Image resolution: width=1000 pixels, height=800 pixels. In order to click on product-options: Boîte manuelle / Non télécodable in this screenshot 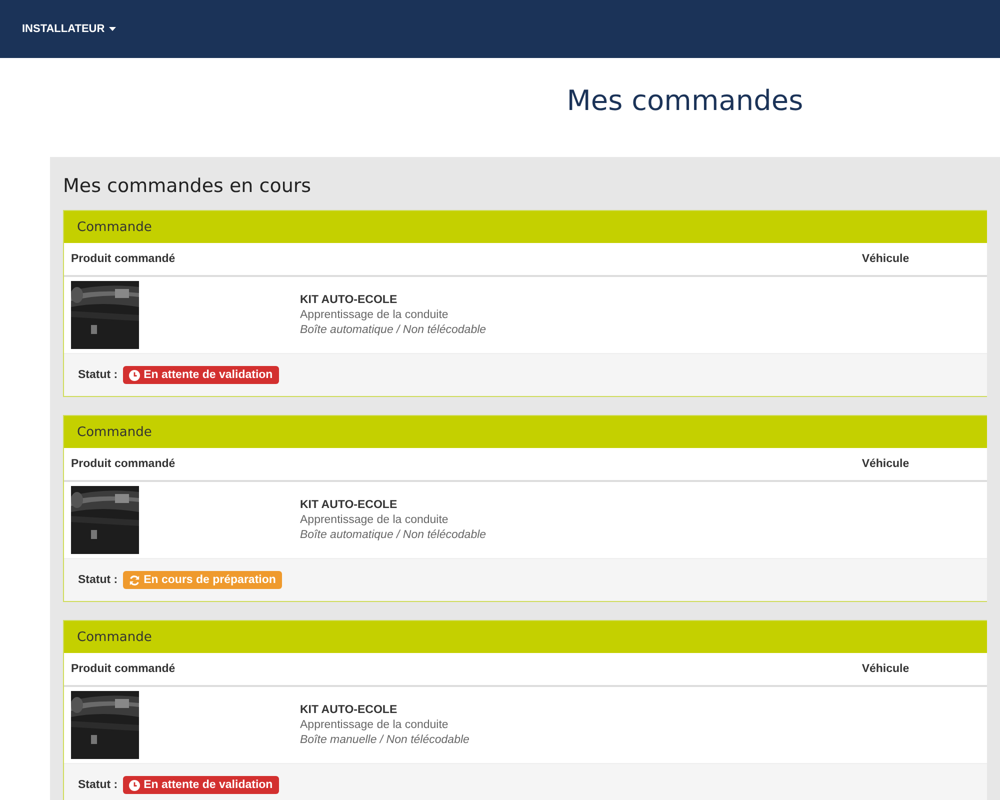, I will do `click(385, 740)`.